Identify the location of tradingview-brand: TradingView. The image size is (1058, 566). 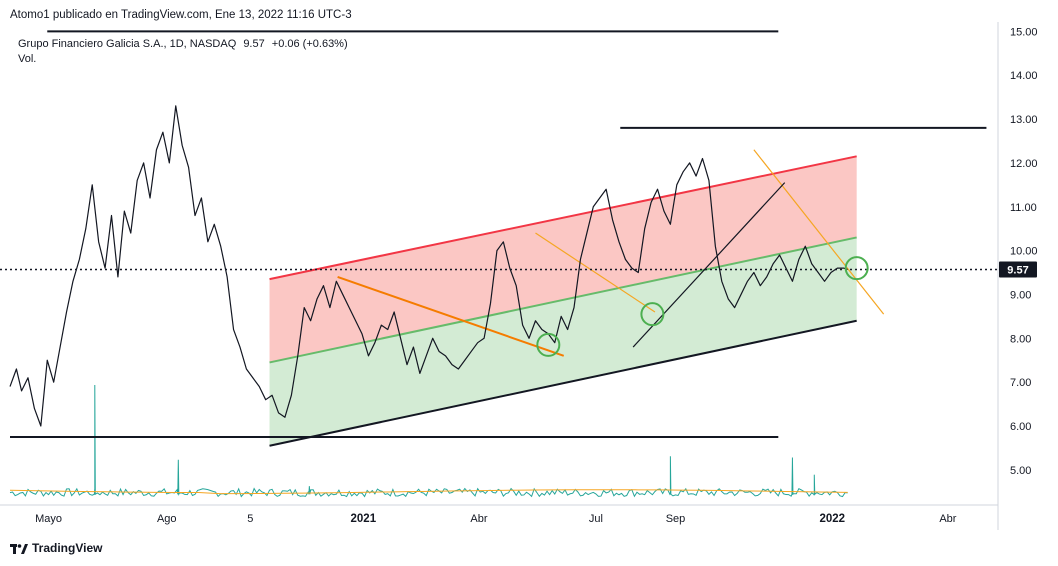
(67, 548).